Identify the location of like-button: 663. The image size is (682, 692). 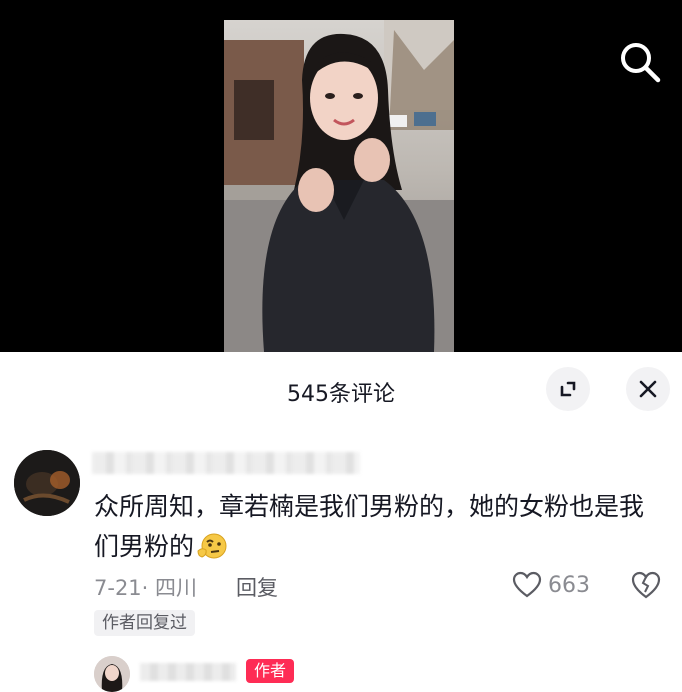
(551, 585).